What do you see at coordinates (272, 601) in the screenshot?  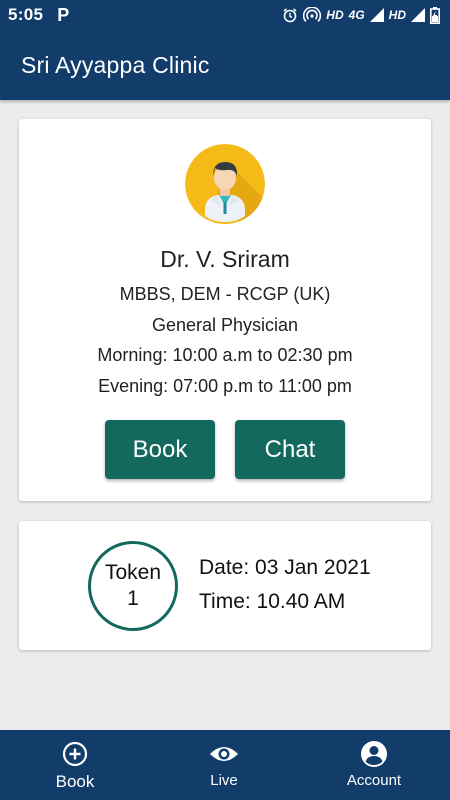 I see `token-time: Time: 10.40 AM` at bounding box center [272, 601].